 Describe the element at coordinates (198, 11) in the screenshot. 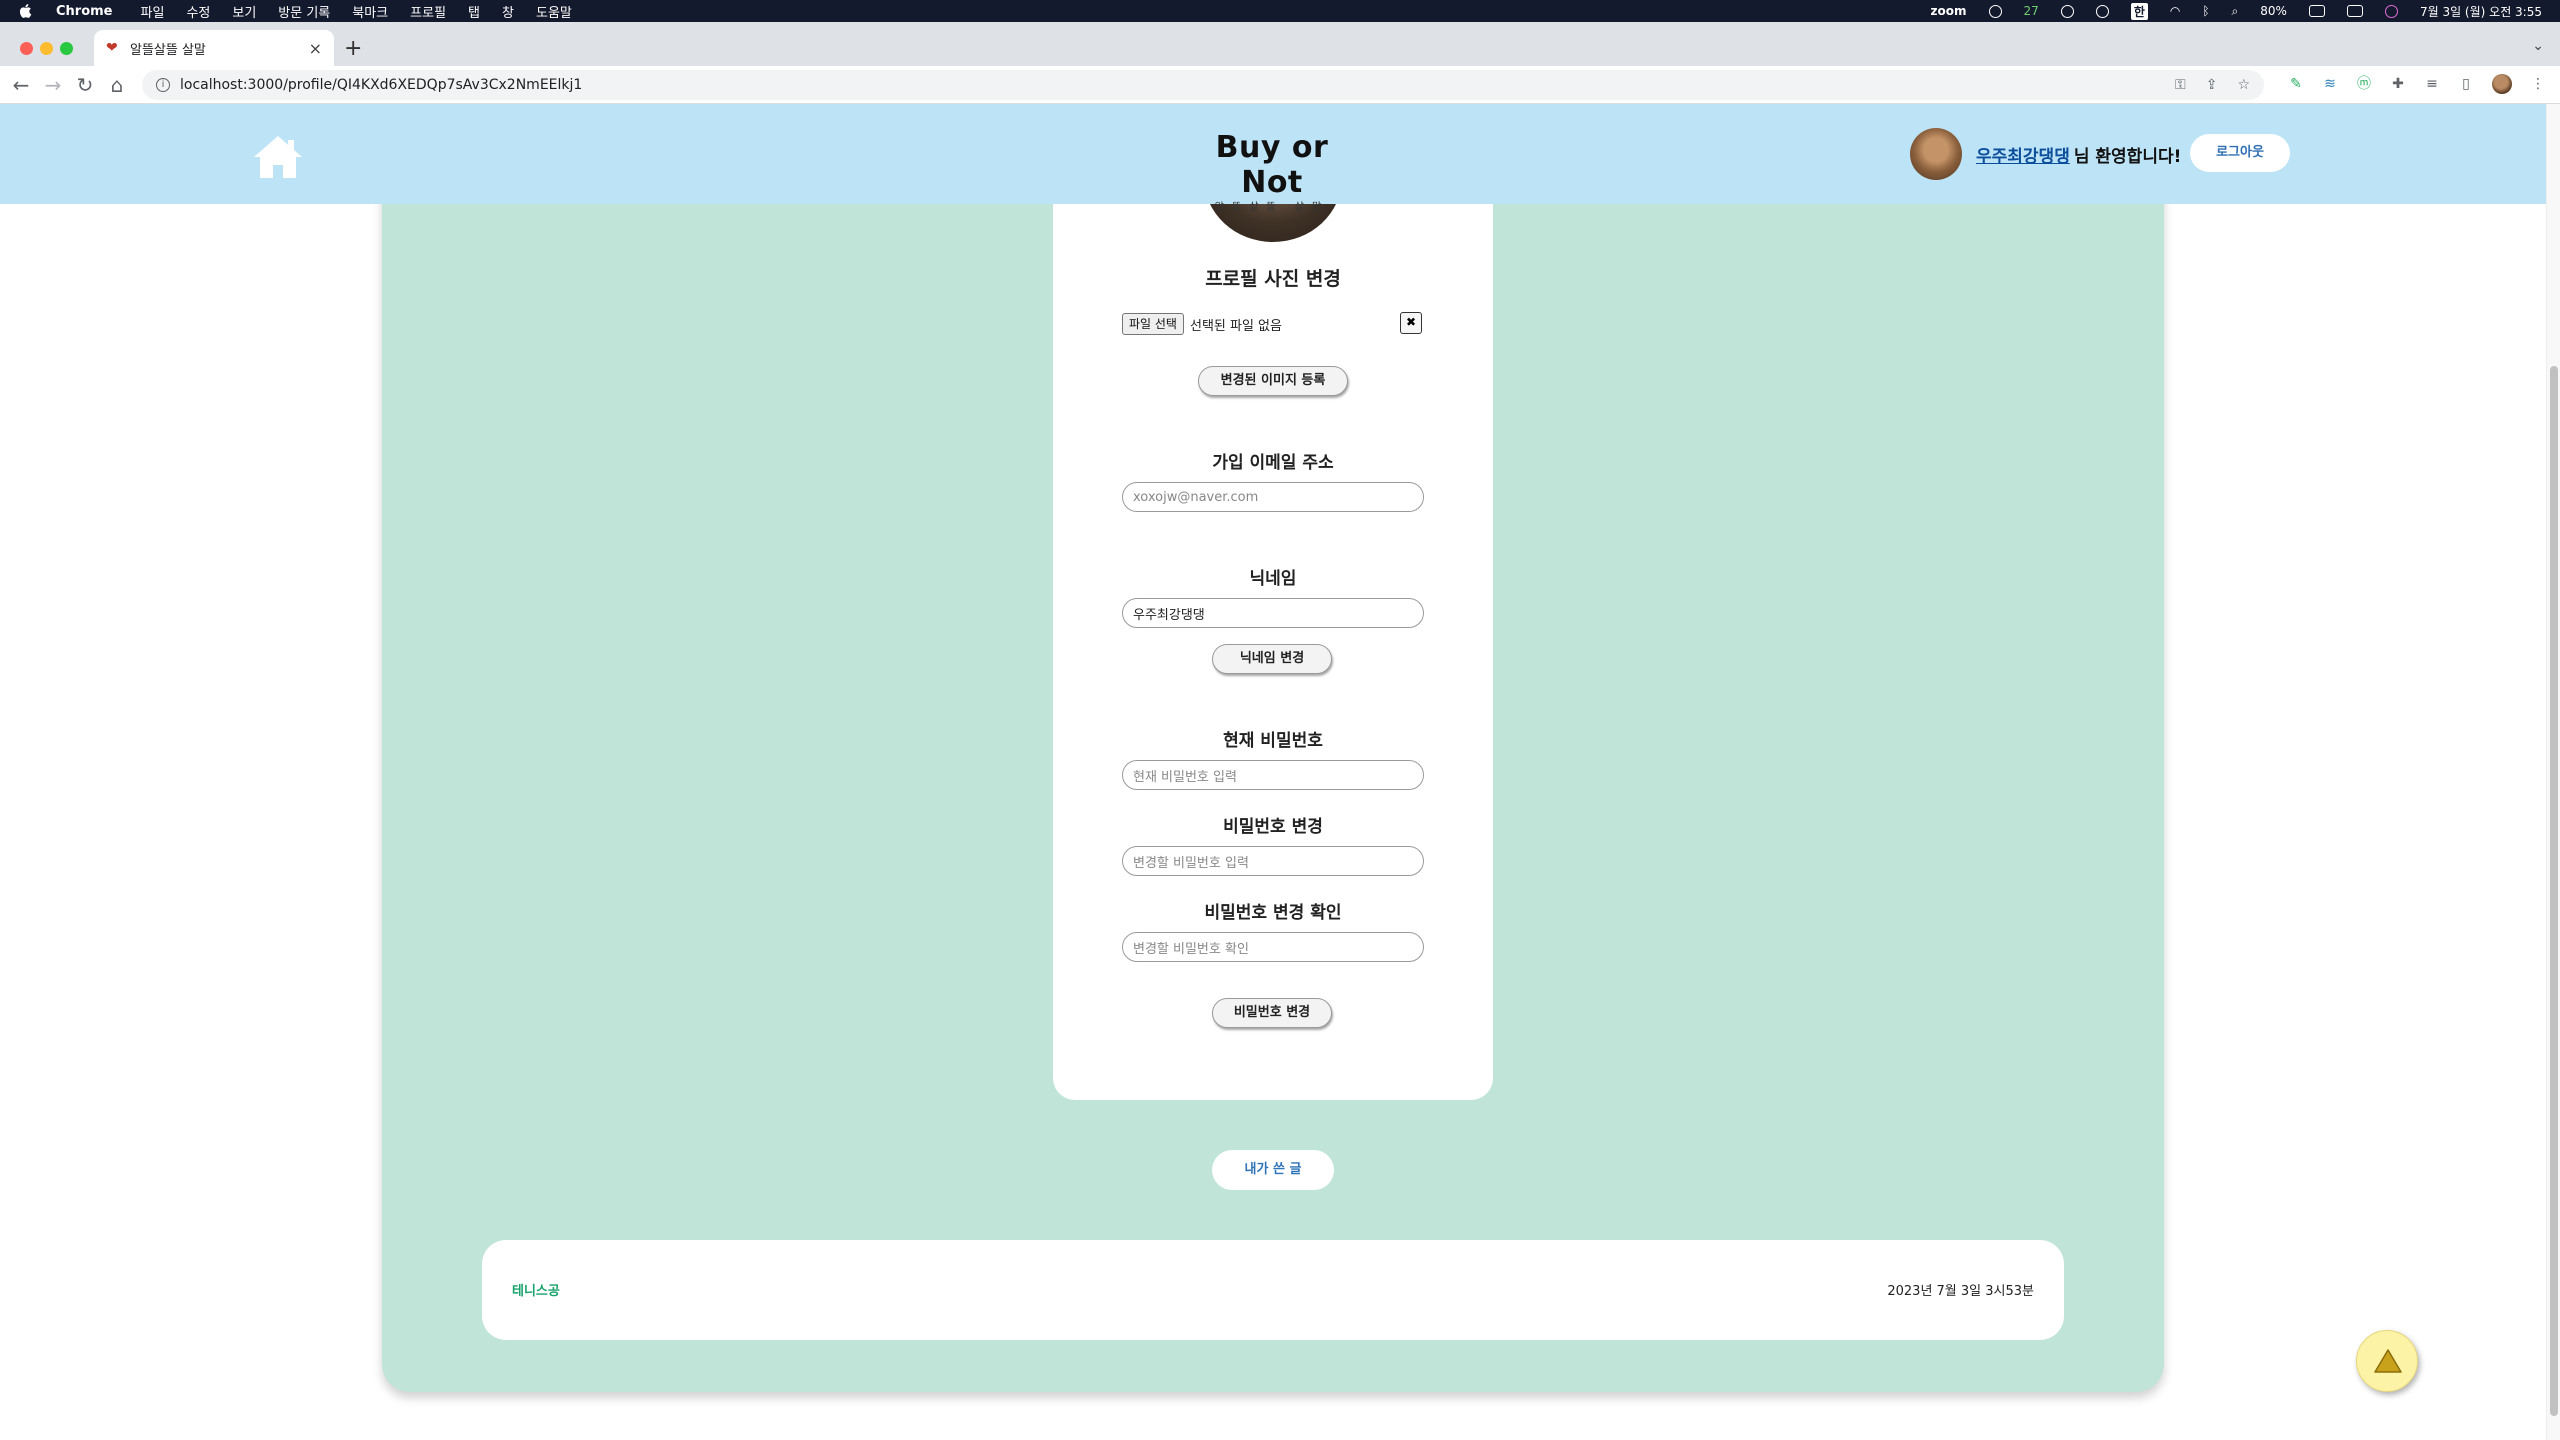

I see `menu-edit: 수정` at that location.